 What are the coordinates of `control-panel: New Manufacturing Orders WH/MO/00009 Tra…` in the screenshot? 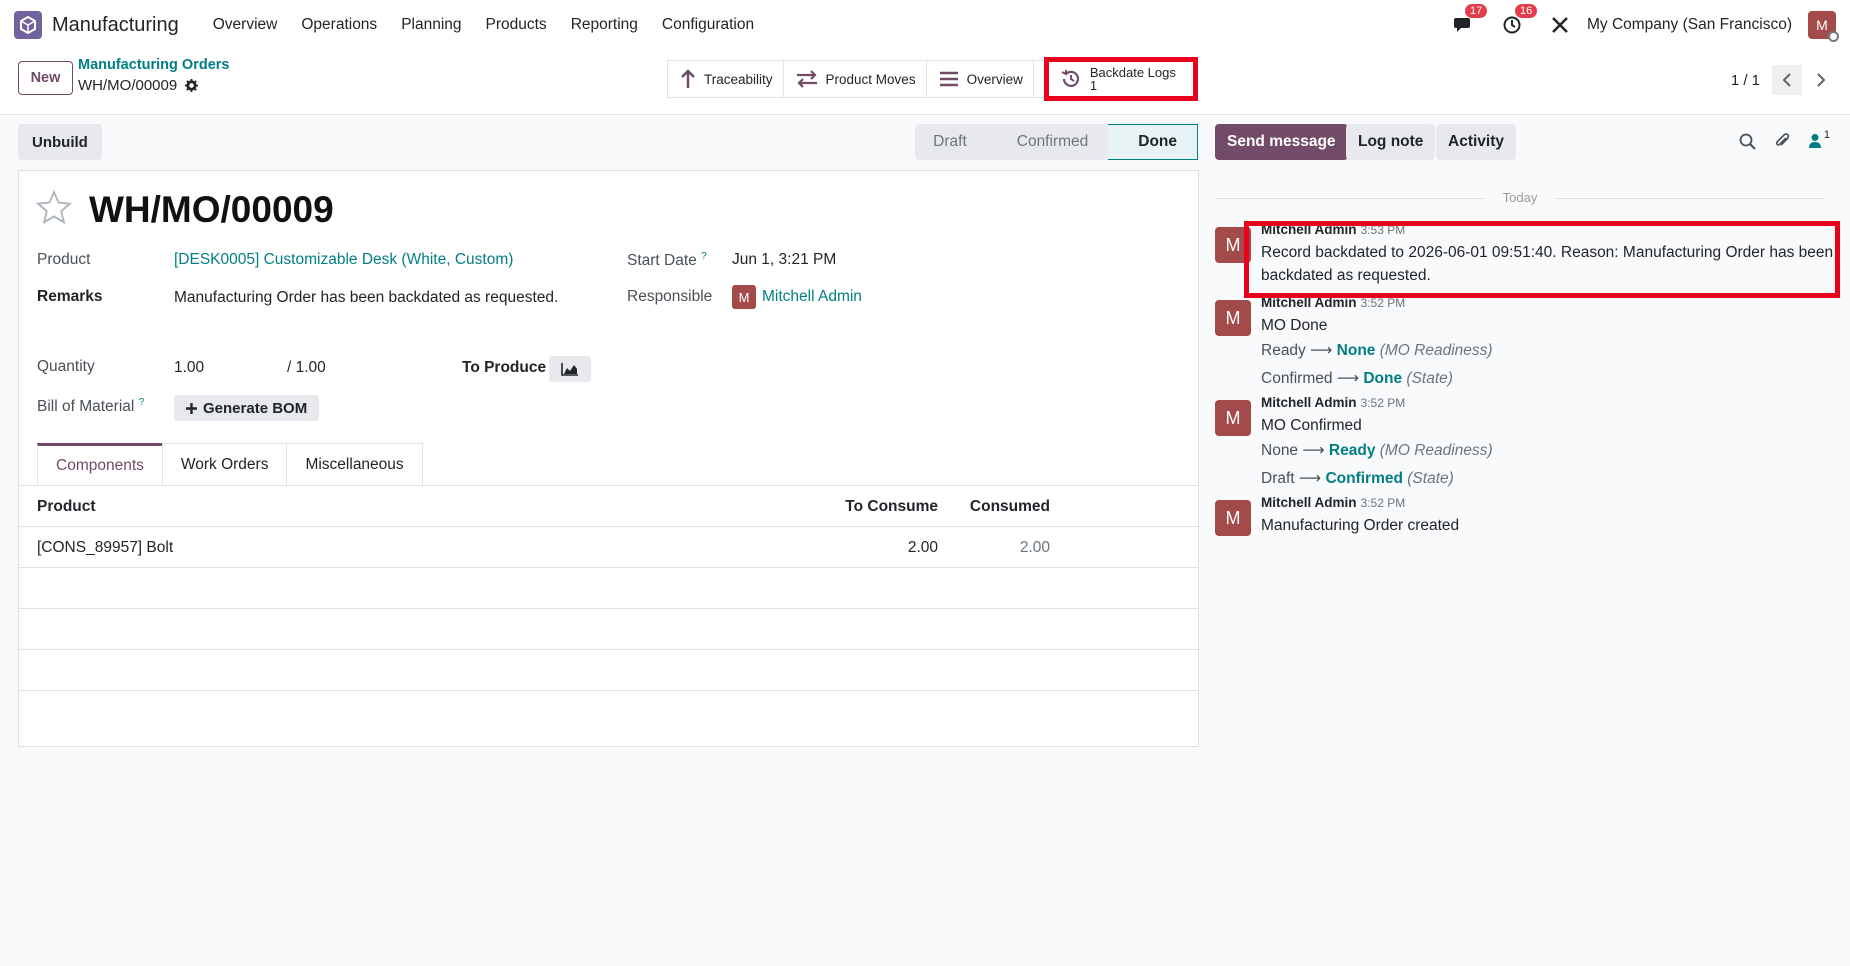 It's located at (925, 82).